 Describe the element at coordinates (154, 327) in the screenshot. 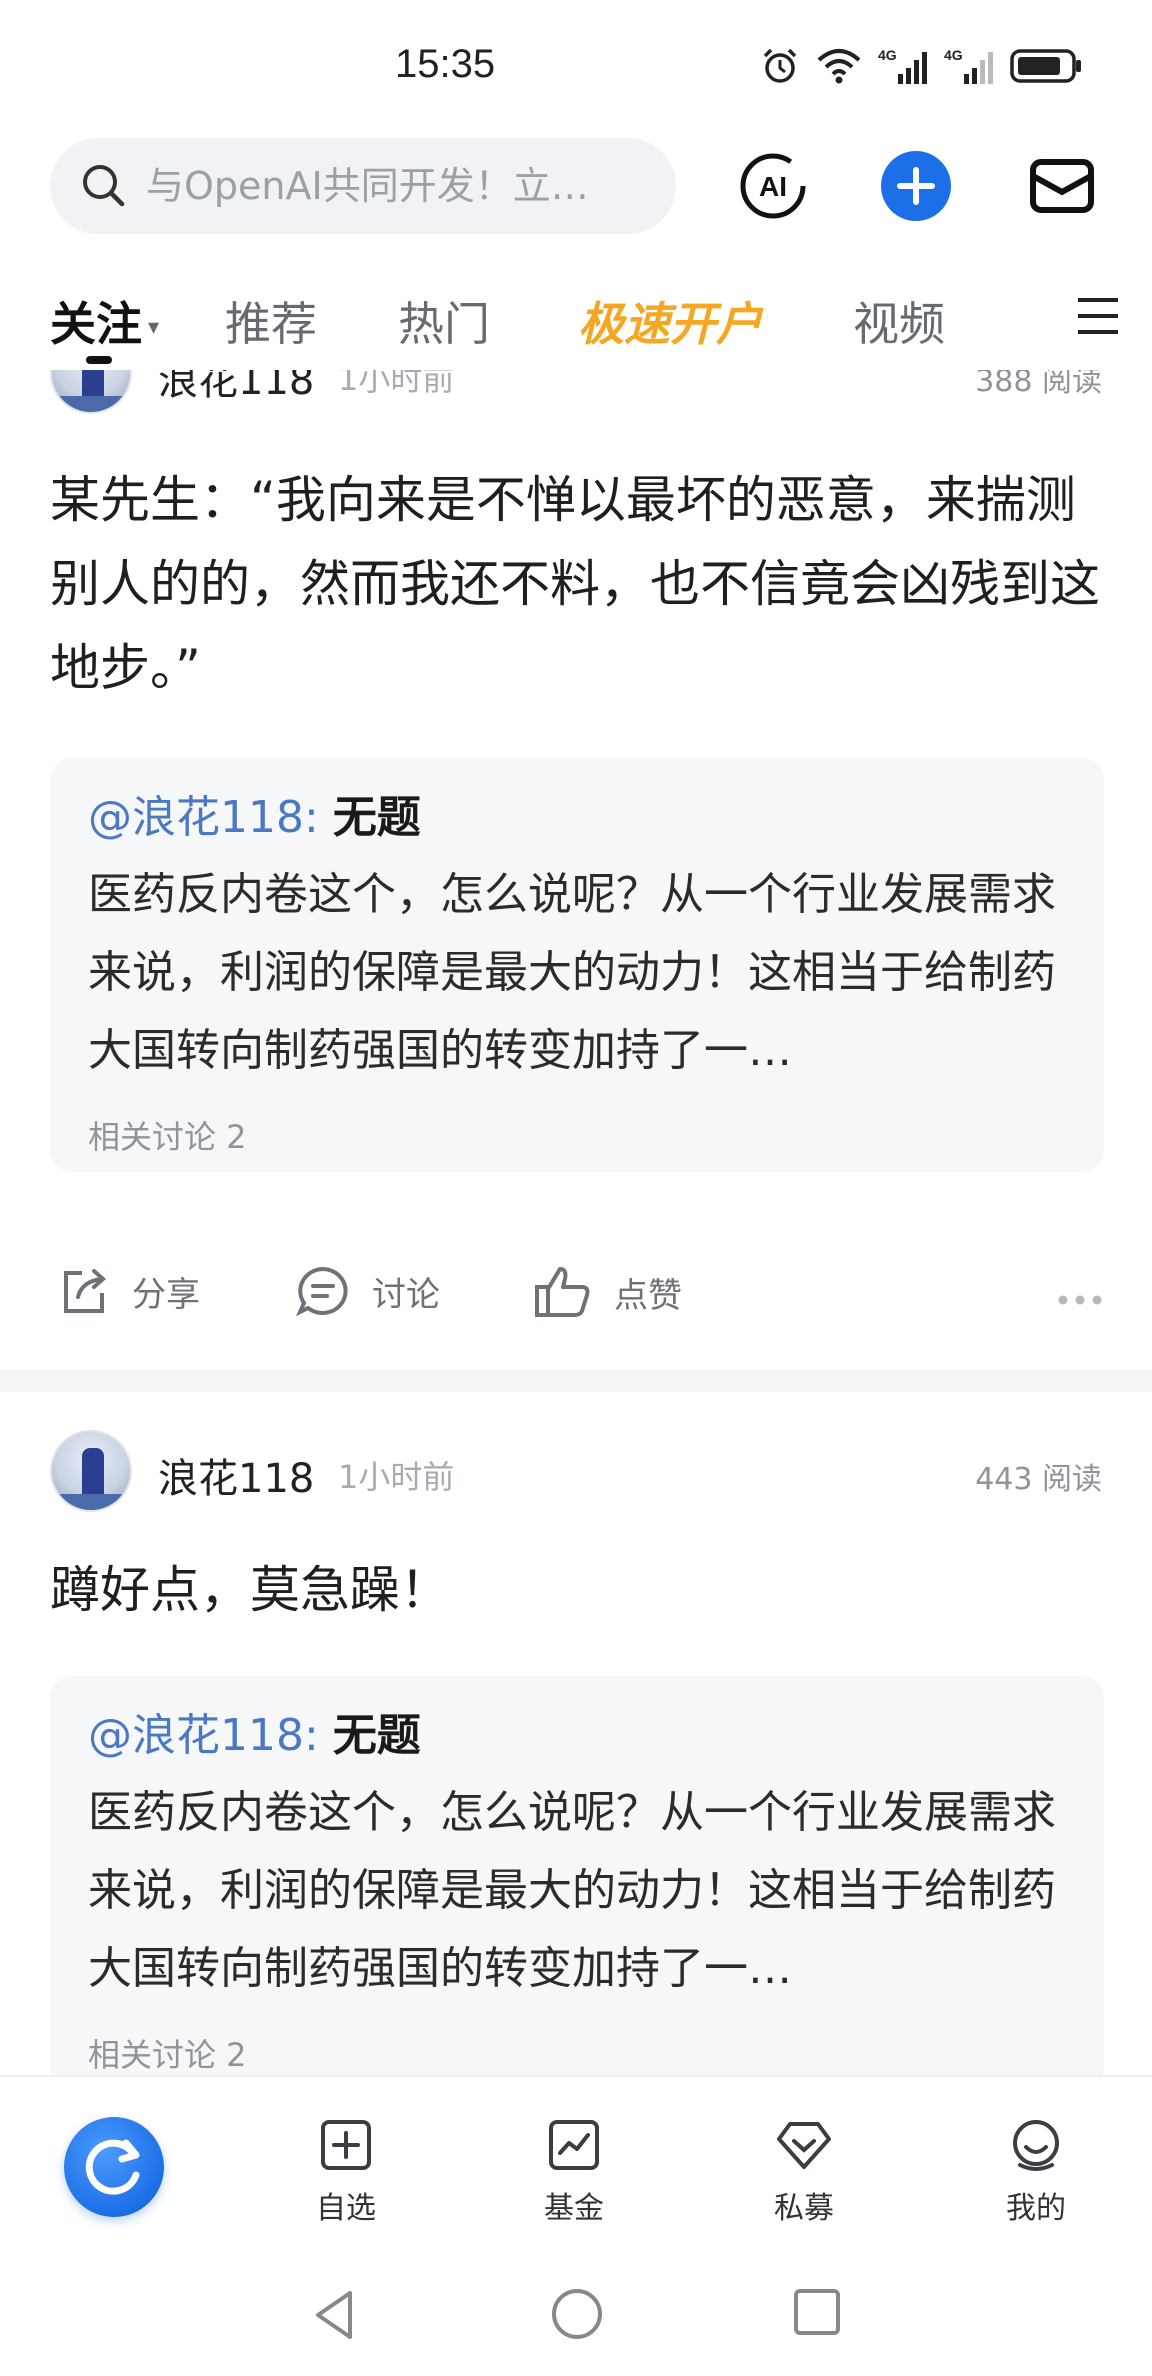

I see `caret-down-icon: ▾` at that location.